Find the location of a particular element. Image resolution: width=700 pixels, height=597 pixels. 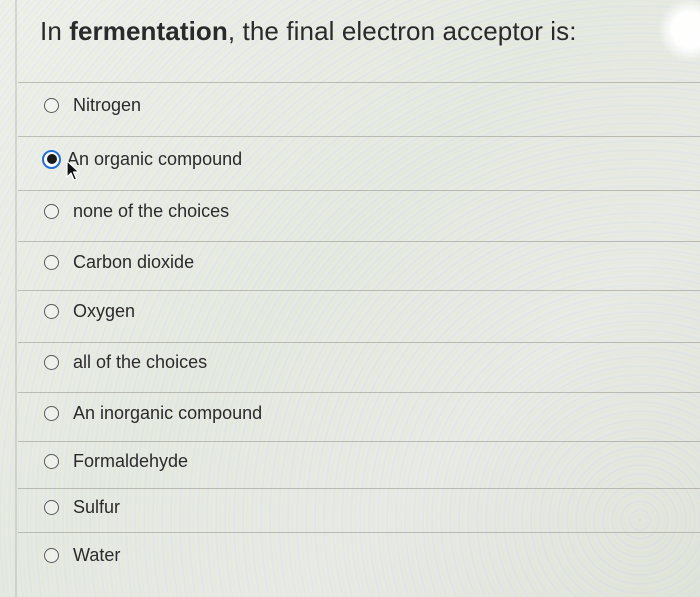

answer-option-carbon-dioxide: Carbon dioxide is located at coordinates (119, 262).